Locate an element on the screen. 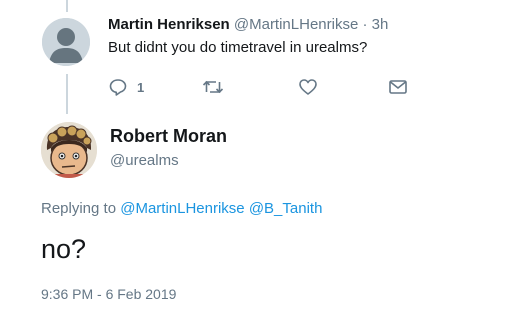 This screenshot has height=313, width=512. author-handle: @urealms is located at coordinates (144, 160).